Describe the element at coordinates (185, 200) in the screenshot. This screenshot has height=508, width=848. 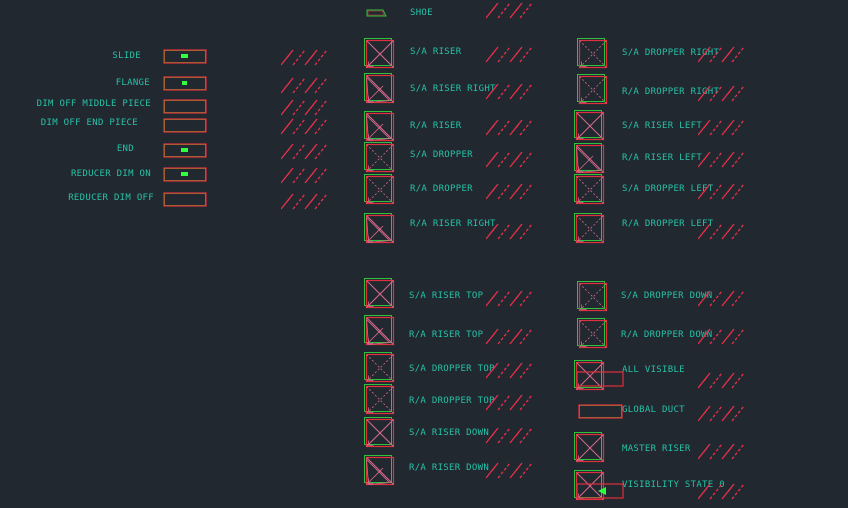
I see `reducer-dim-off-block` at that location.